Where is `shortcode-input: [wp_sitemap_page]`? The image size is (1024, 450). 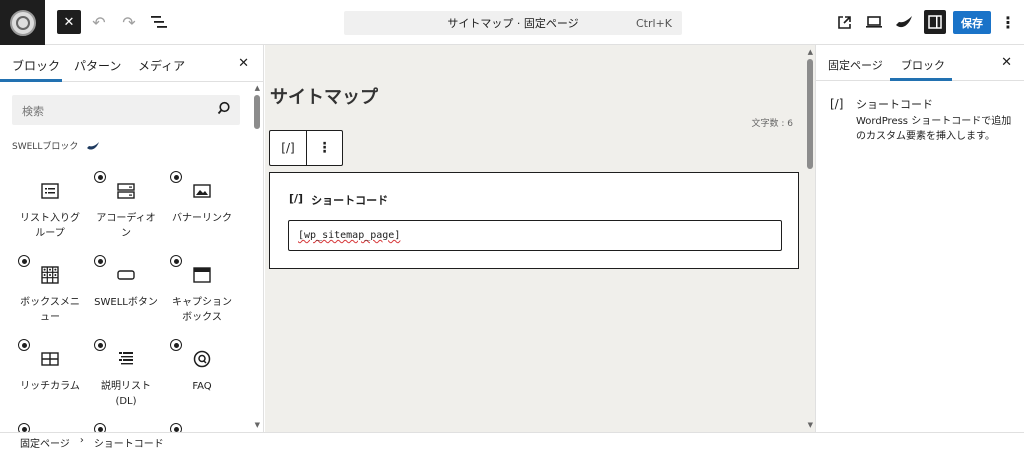 shortcode-input: [wp_sitemap_page] is located at coordinates (535, 235).